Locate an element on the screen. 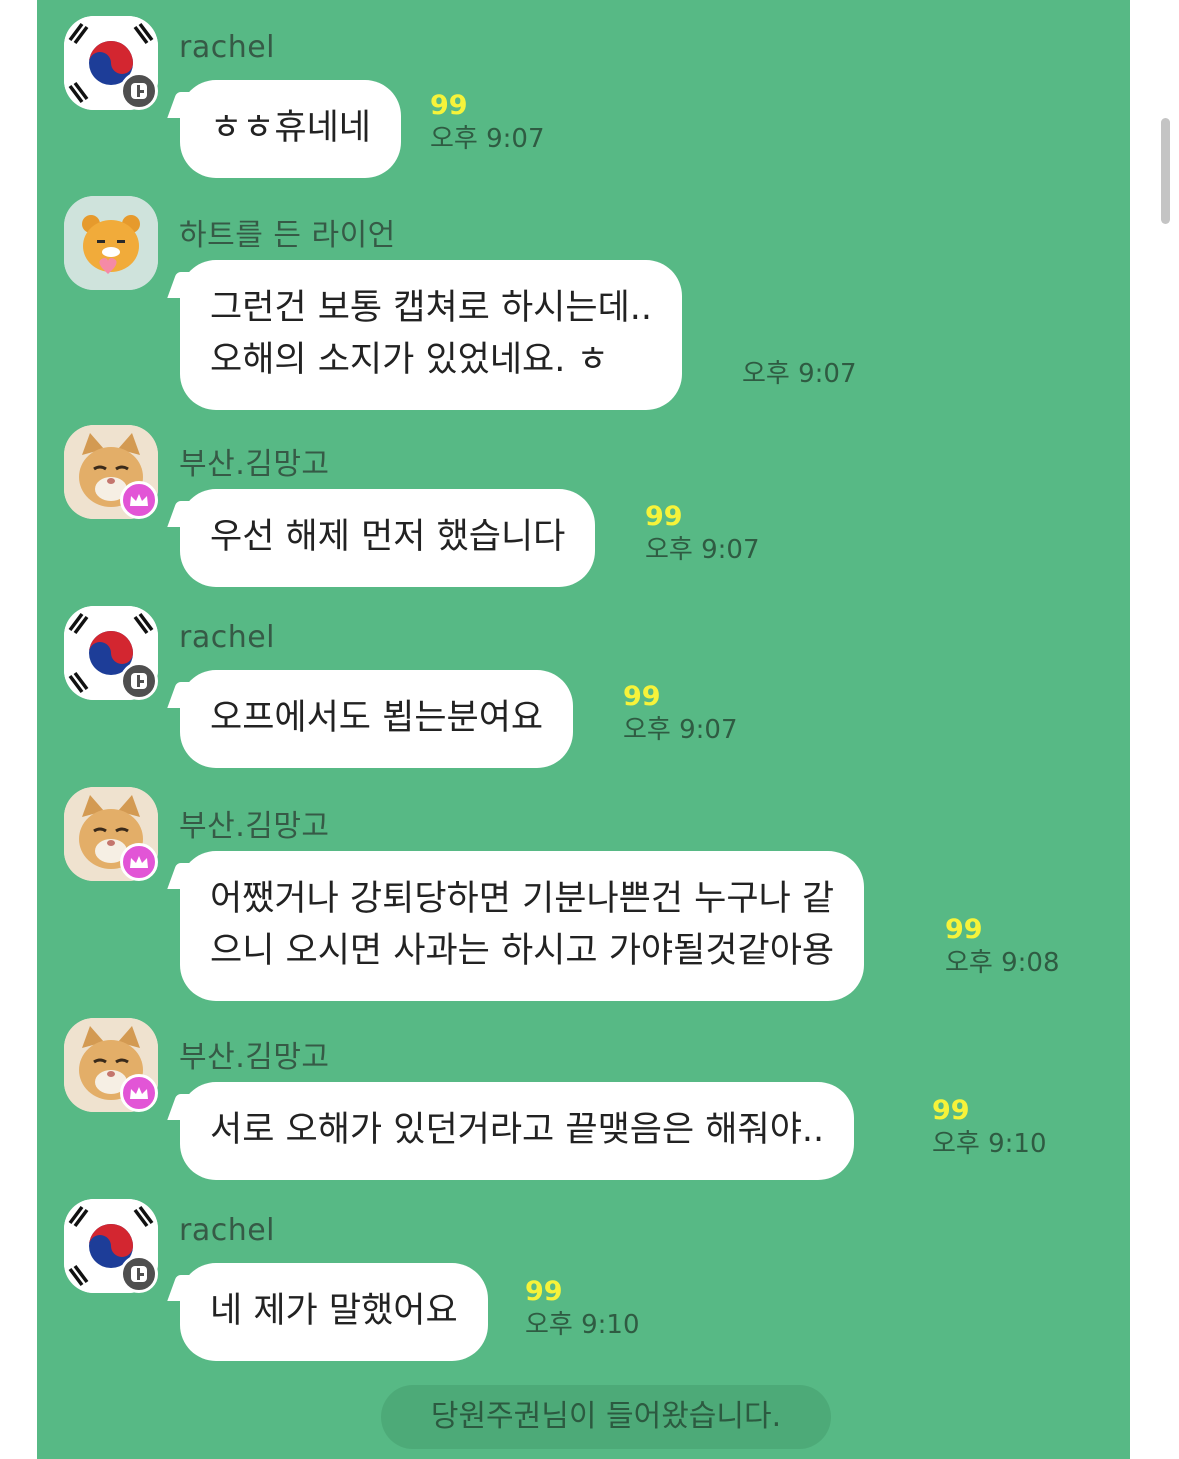 This screenshot has height=1459, width=1179. message-line: 어쨌거나 강퇴당하면 기분나쁜건 누구나 같 is located at coordinates (522, 899).